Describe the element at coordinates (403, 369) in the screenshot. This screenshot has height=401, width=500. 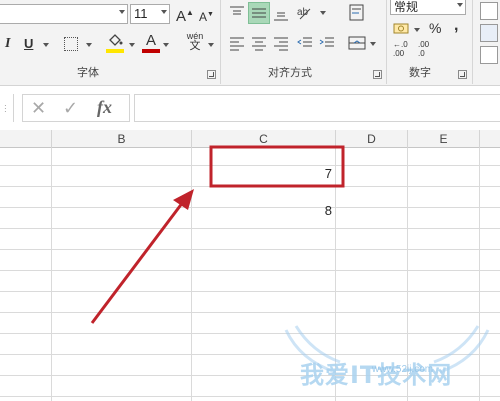
I see `watermark-url: www.52ij.com` at that location.